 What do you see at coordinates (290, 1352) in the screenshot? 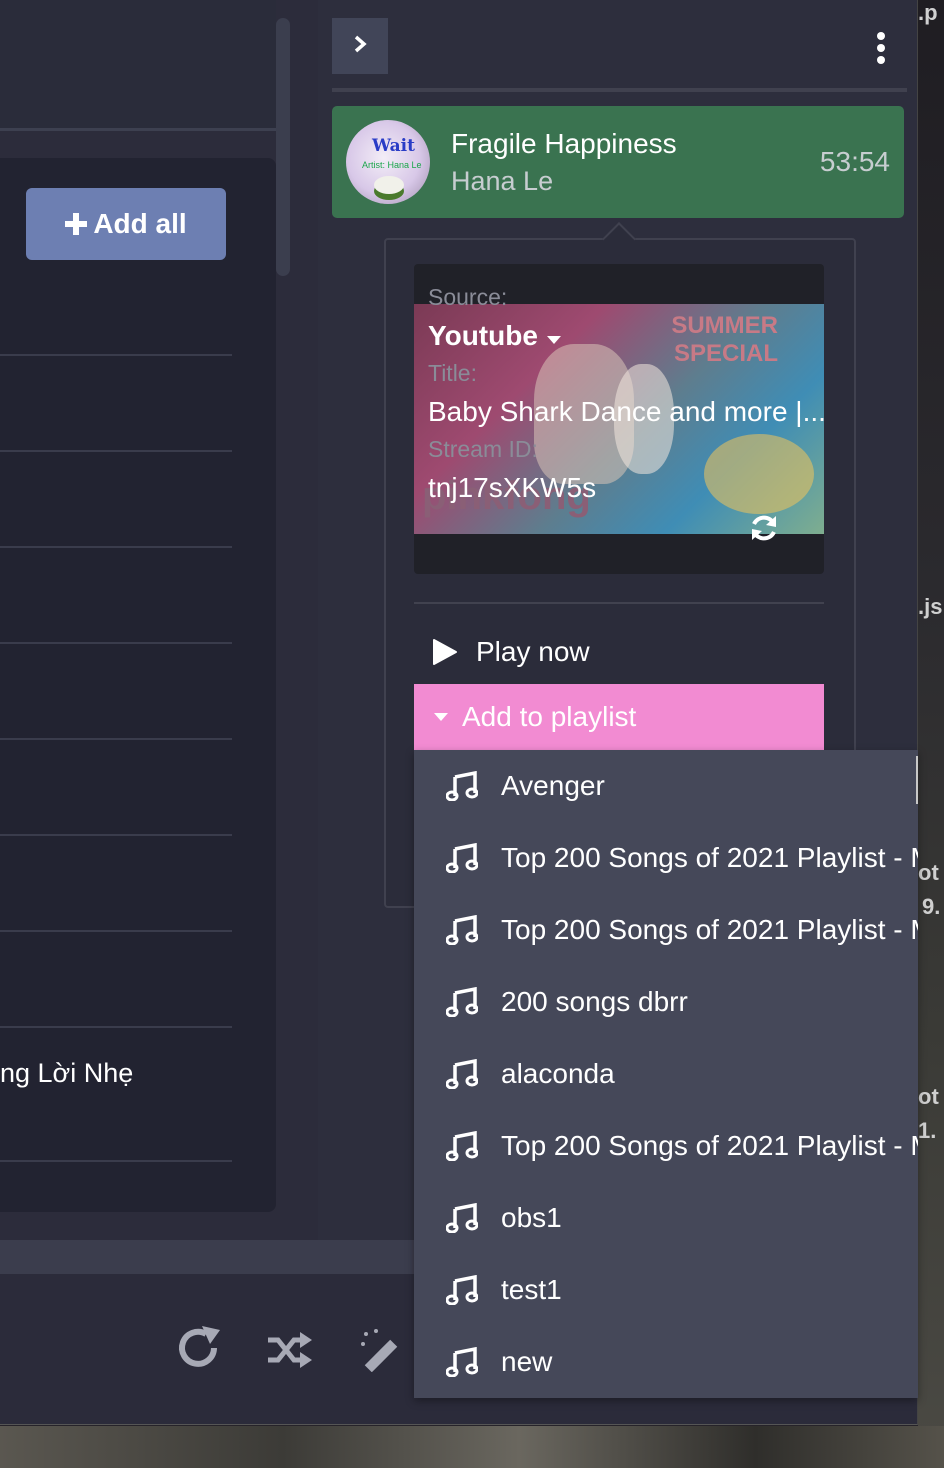
I see `shuffle-icon` at bounding box center [290, 1352].